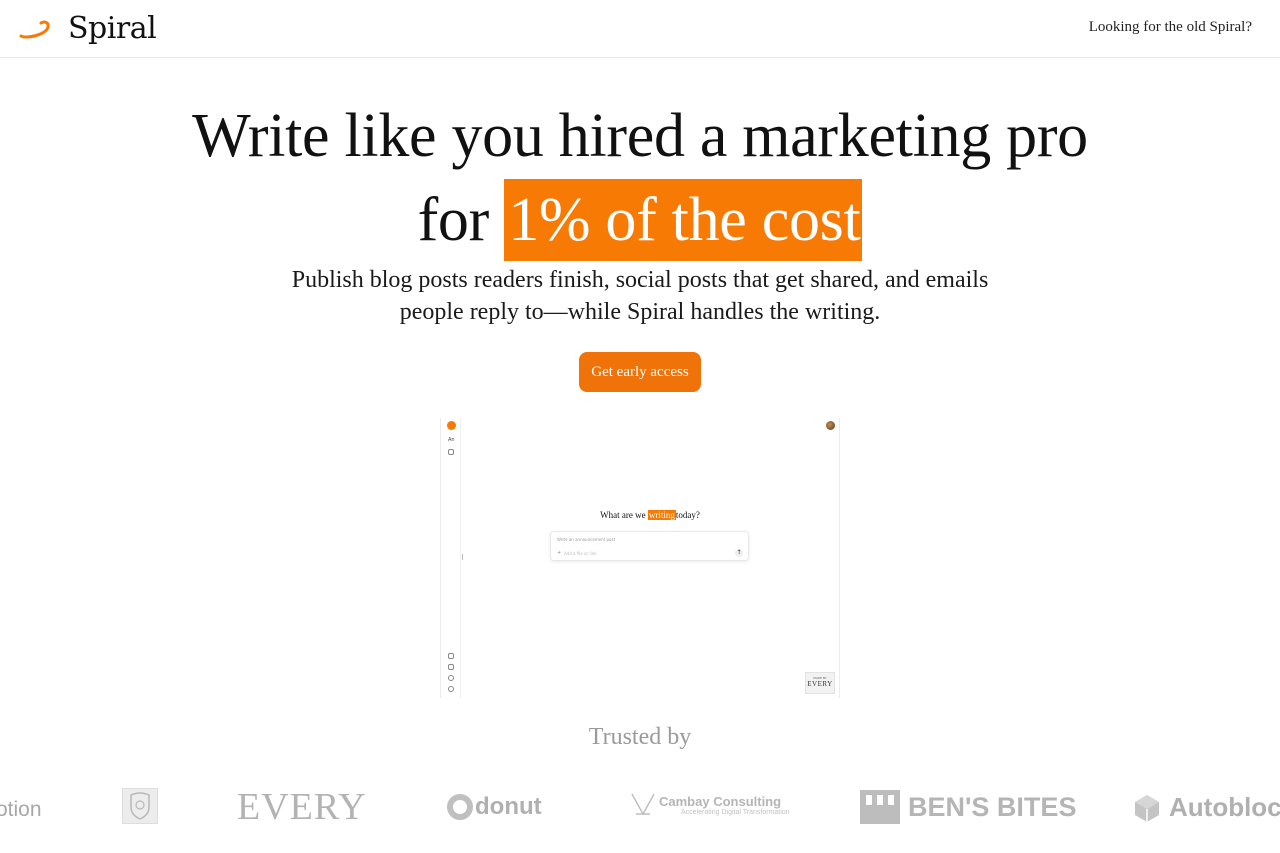  I want to click on preview-resize-handle, so click(462, 557).